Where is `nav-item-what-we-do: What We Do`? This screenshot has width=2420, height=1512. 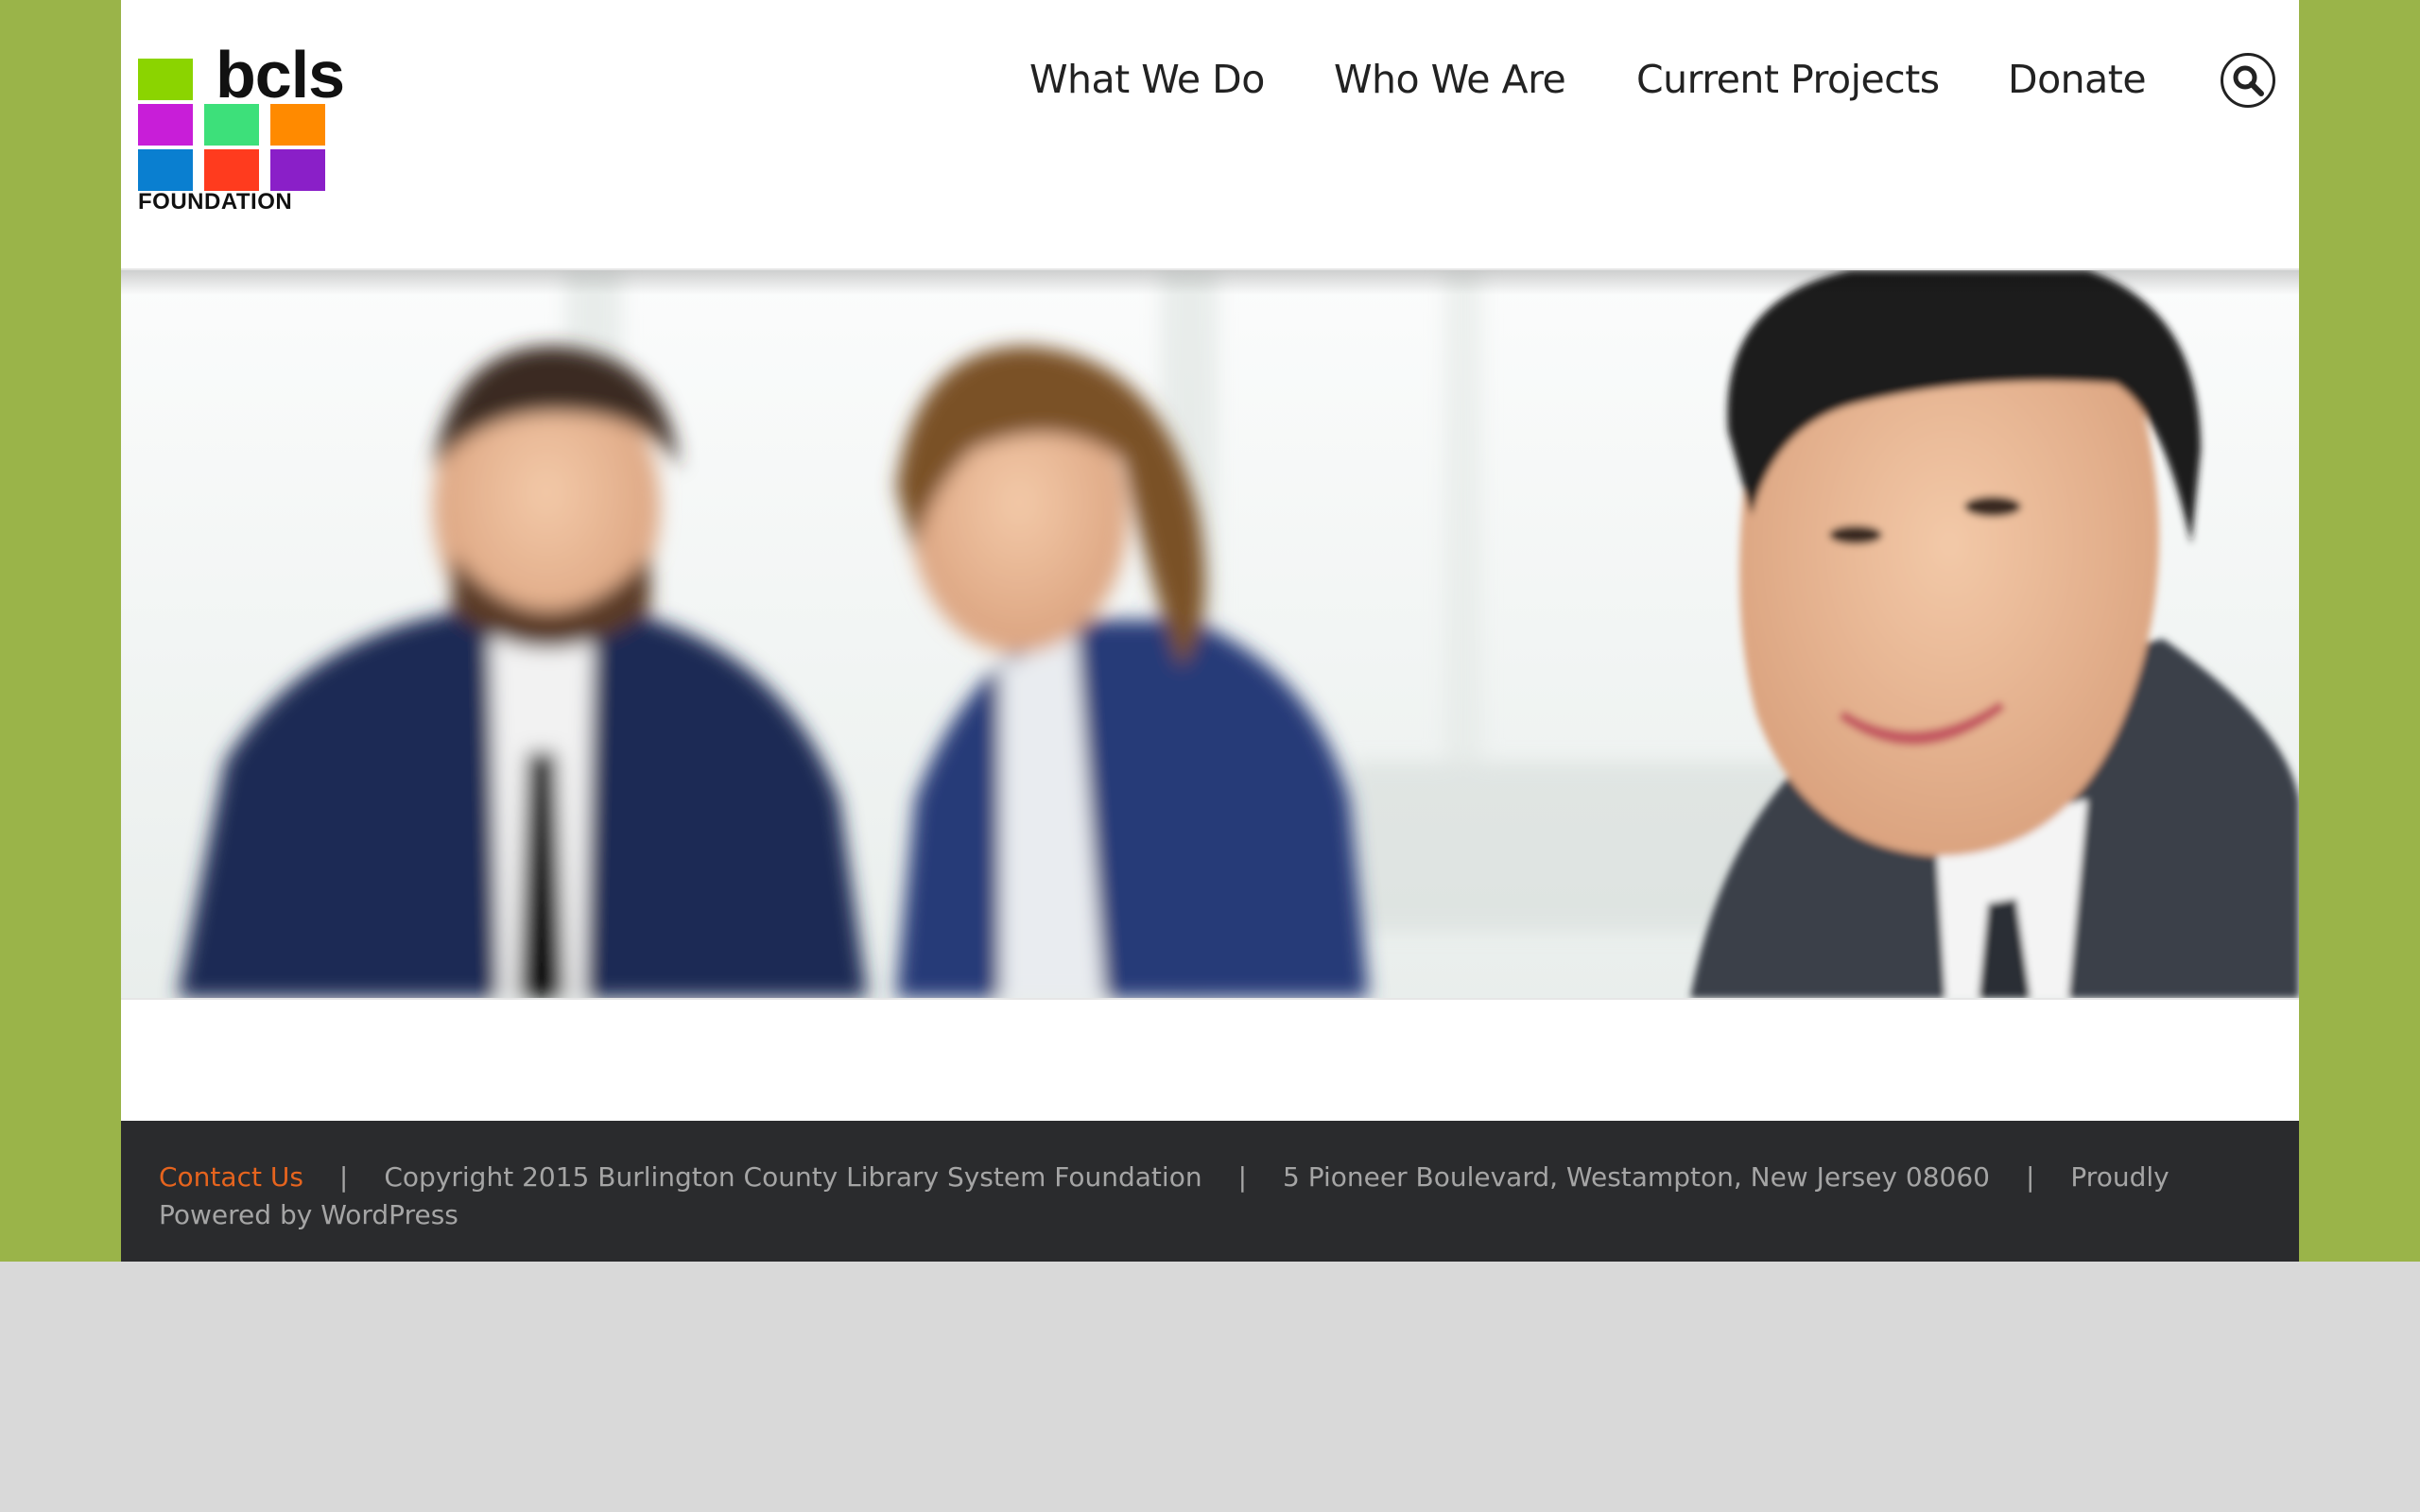 nav-item-what-we-do: What We Do is located at coordinates (1147, 79).